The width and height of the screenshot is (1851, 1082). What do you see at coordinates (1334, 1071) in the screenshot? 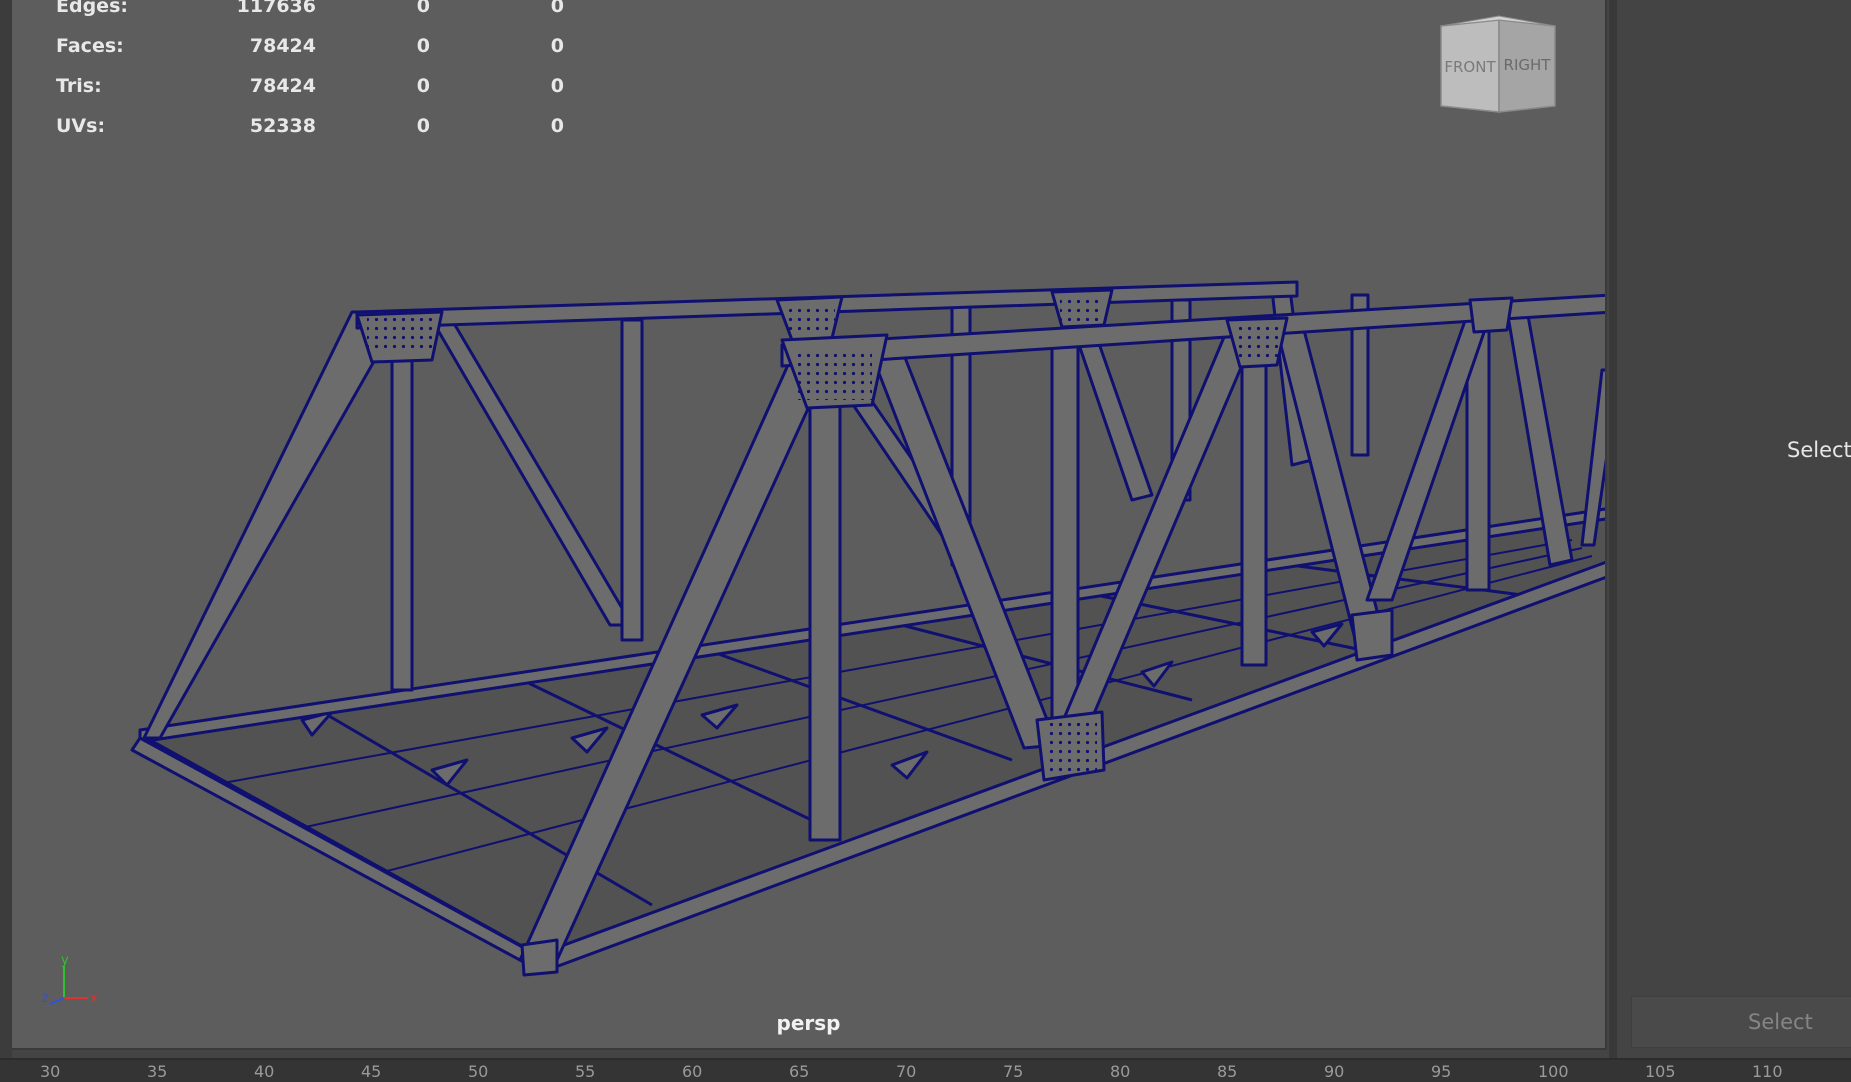
I see `timeline-tick-label: 90` at bounding box center [1334, 1071].